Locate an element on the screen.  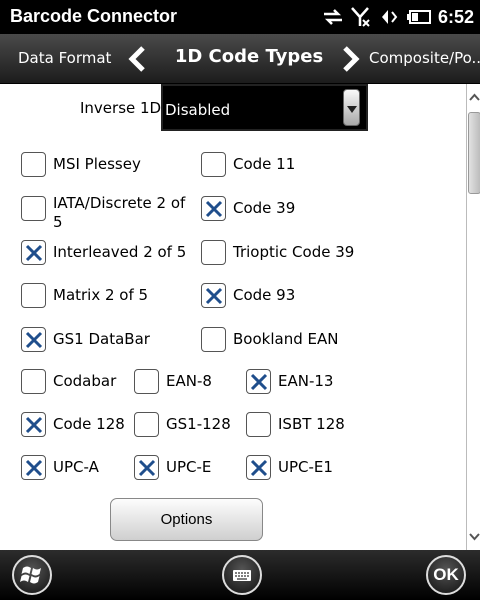
checkbox-label: ISBT 128 is located at coordinates (311, 424).